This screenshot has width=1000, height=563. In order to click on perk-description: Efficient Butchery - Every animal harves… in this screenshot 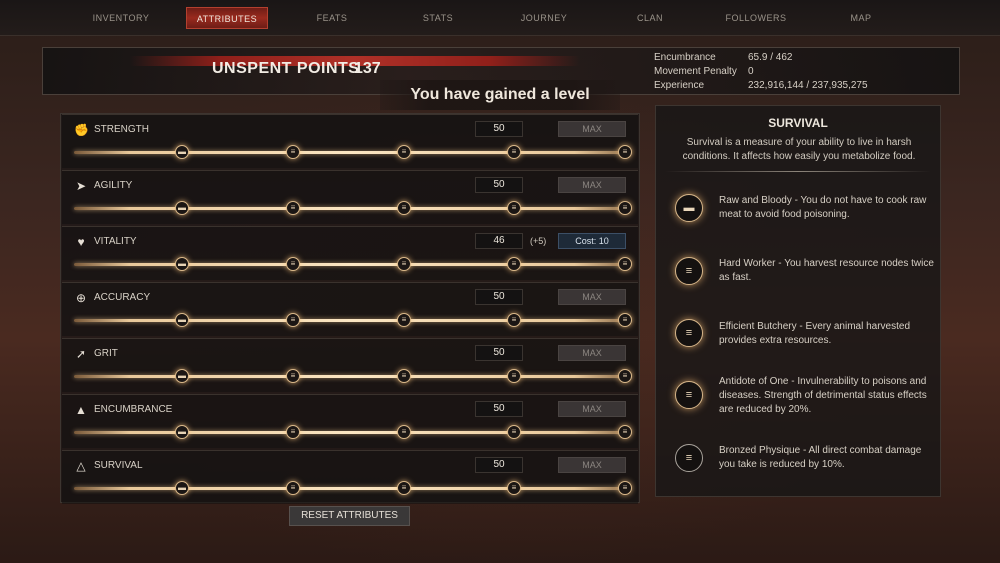, I will do `click(815, 333)`.